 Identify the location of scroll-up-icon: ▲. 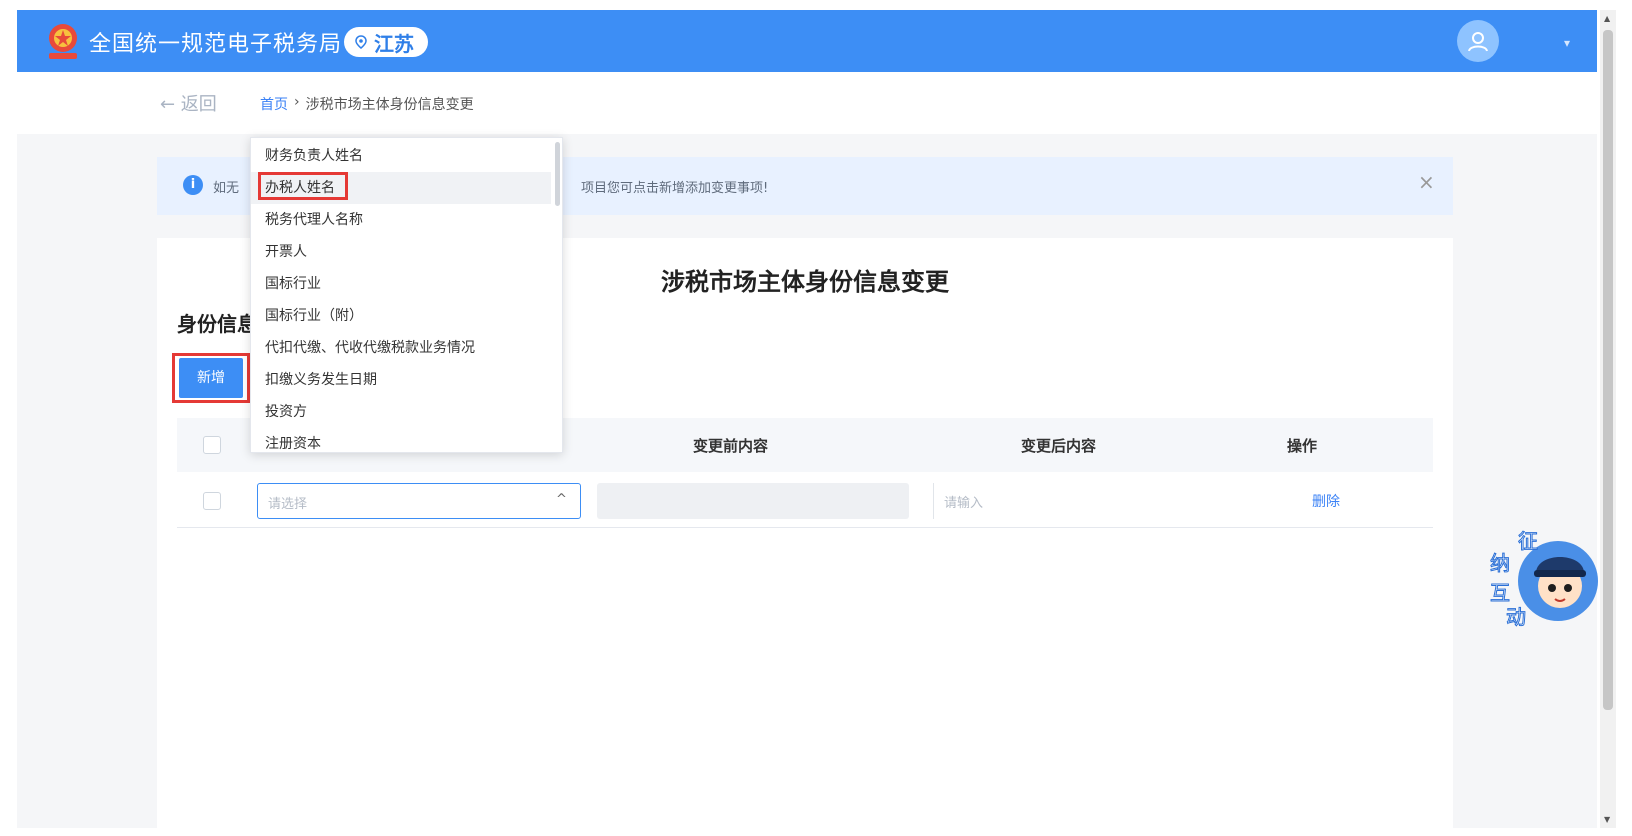
(1607, 18).